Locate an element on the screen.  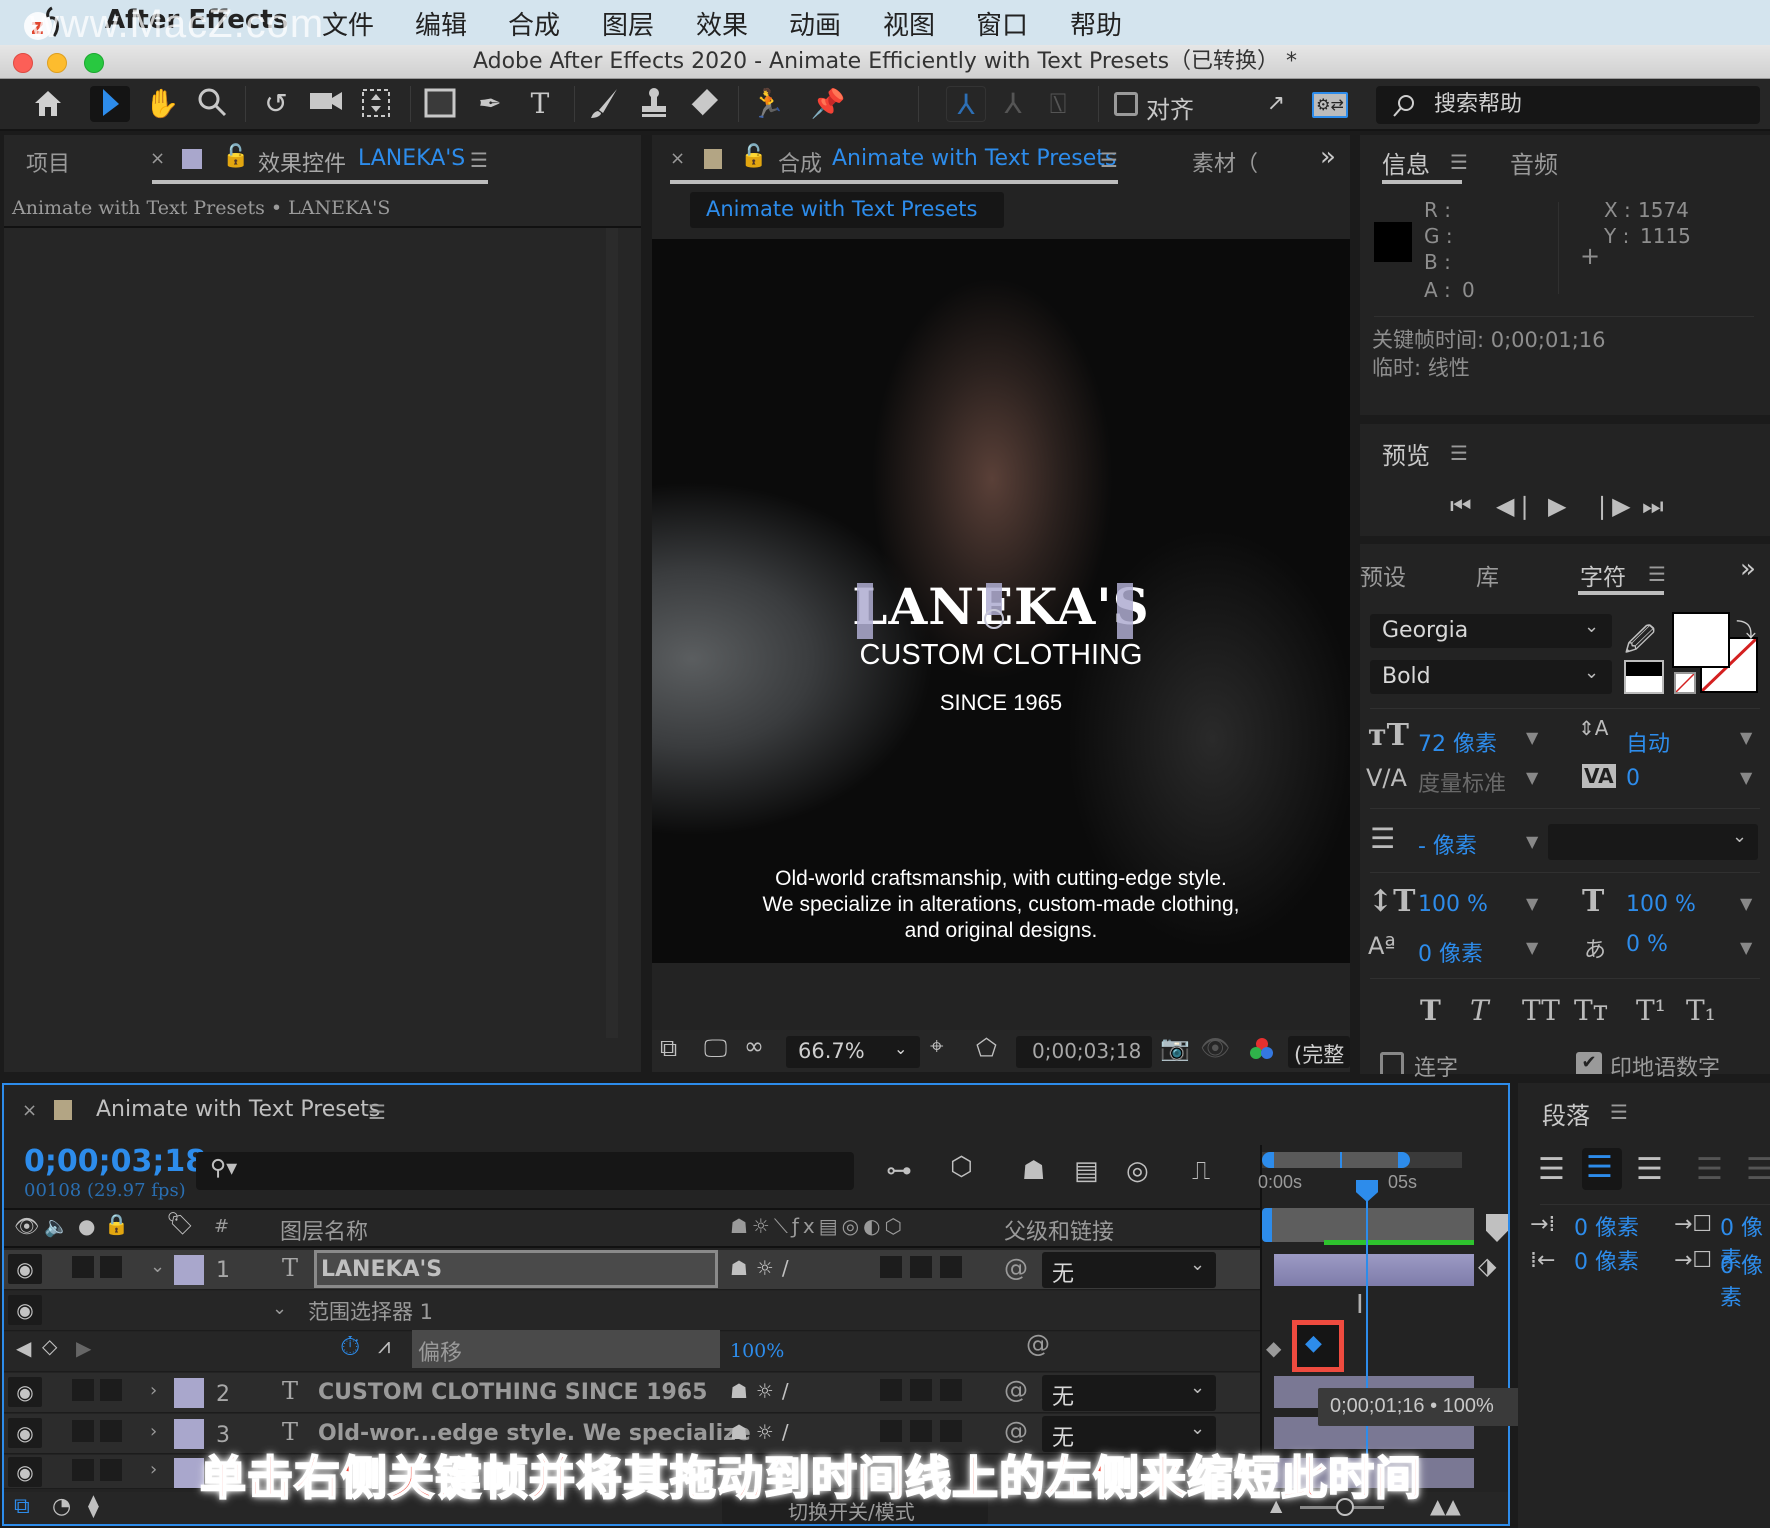
view-axis-mode: ⍂ is located at coordinates (1058, 104).